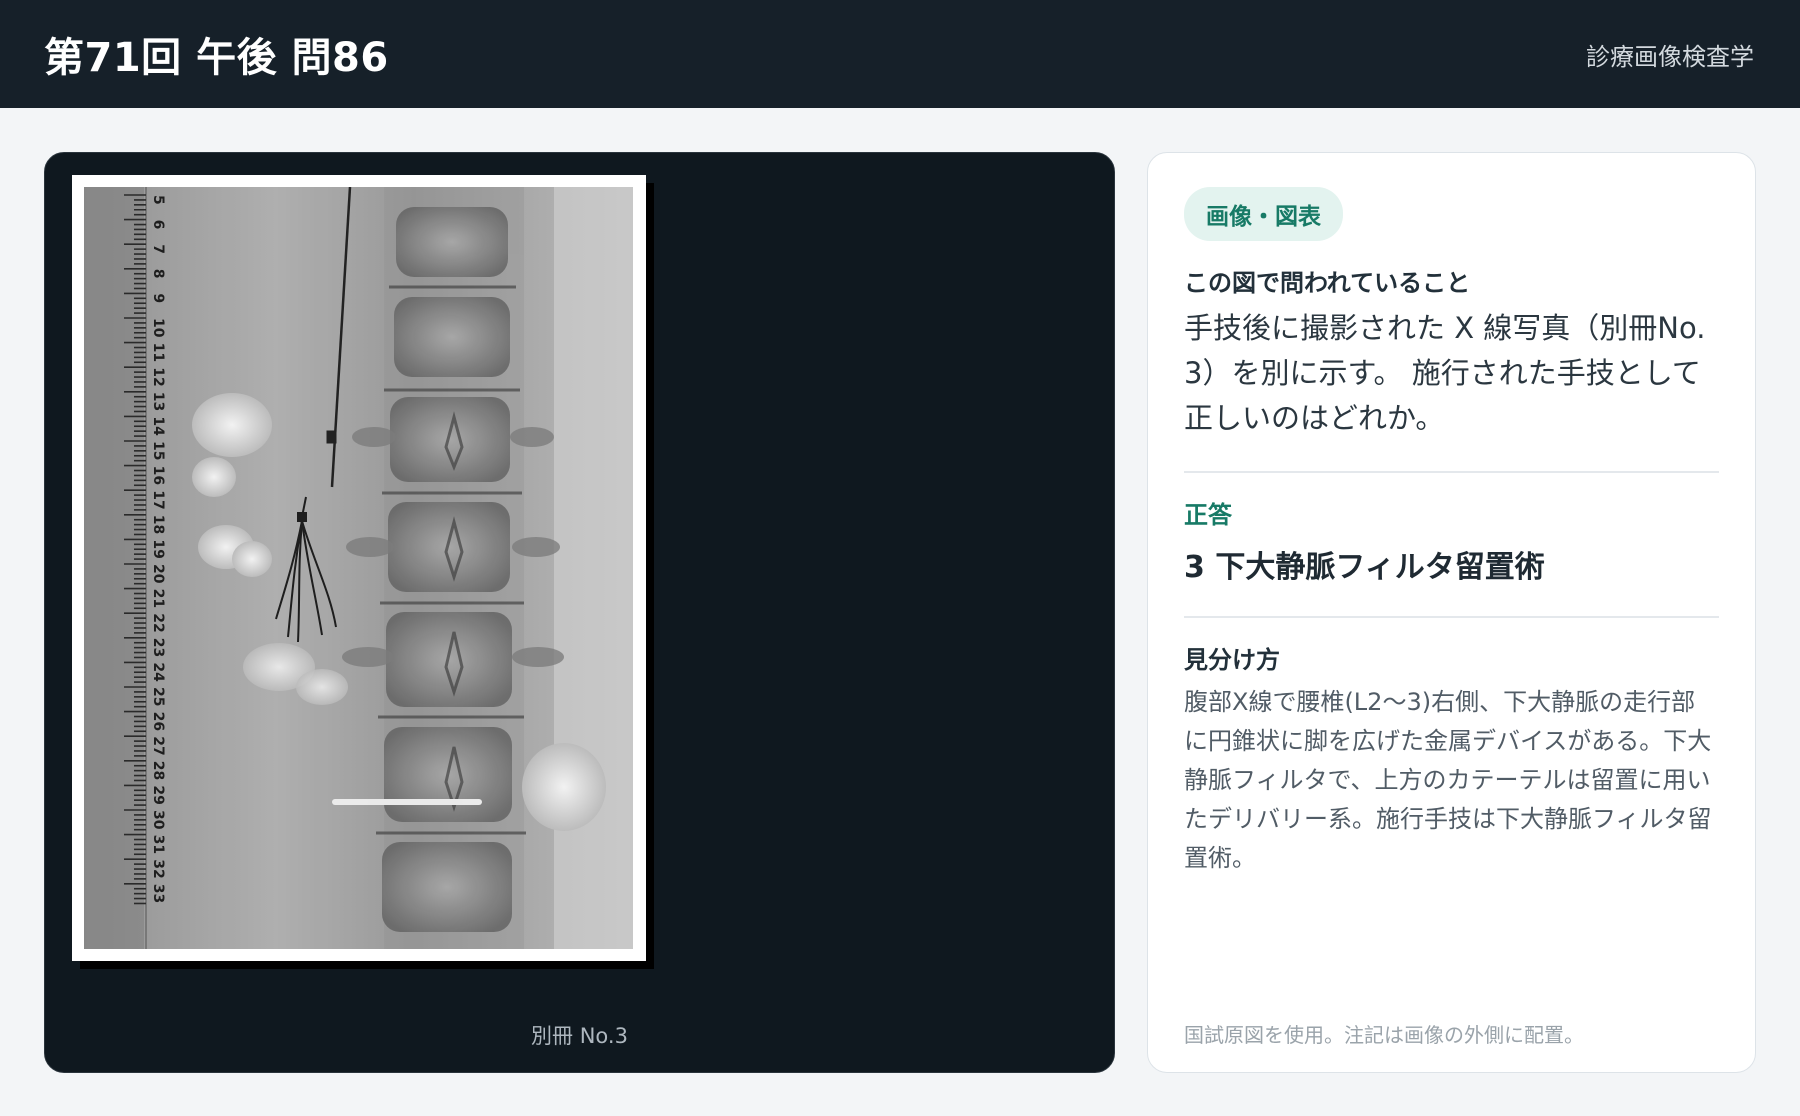 The width and height of the screenshot is (1800, 1116). I want to click on ruler-number: 14, so click(158, 426).